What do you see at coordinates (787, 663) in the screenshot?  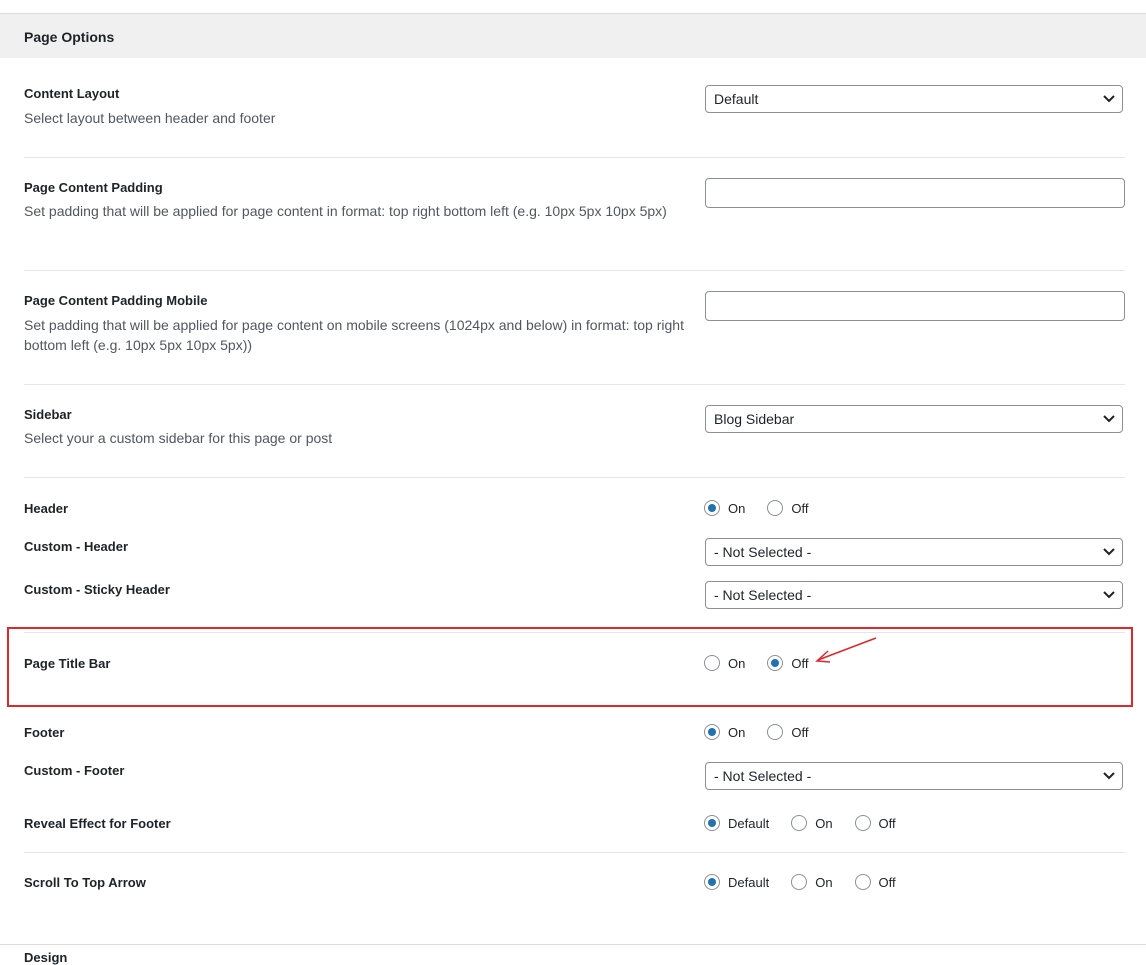 I see `page-title-bar-off-option: Off` at bounding box center [787, 663].